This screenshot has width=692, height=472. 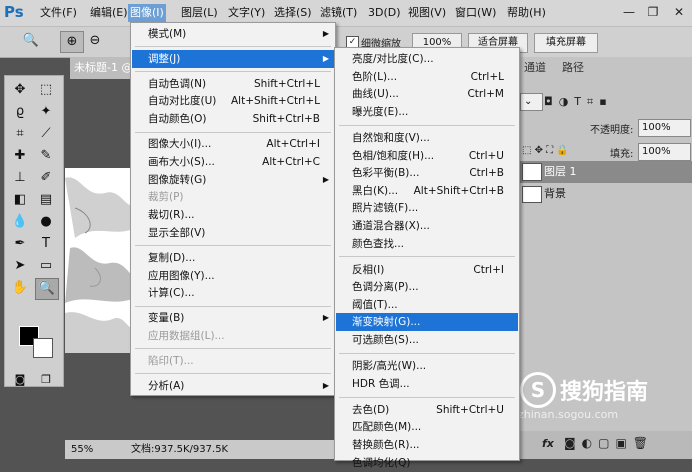 I want to click on image_menu-item-9: 画布大小(S)... Alt+Ctrl+C, so click(x=233, y=162).